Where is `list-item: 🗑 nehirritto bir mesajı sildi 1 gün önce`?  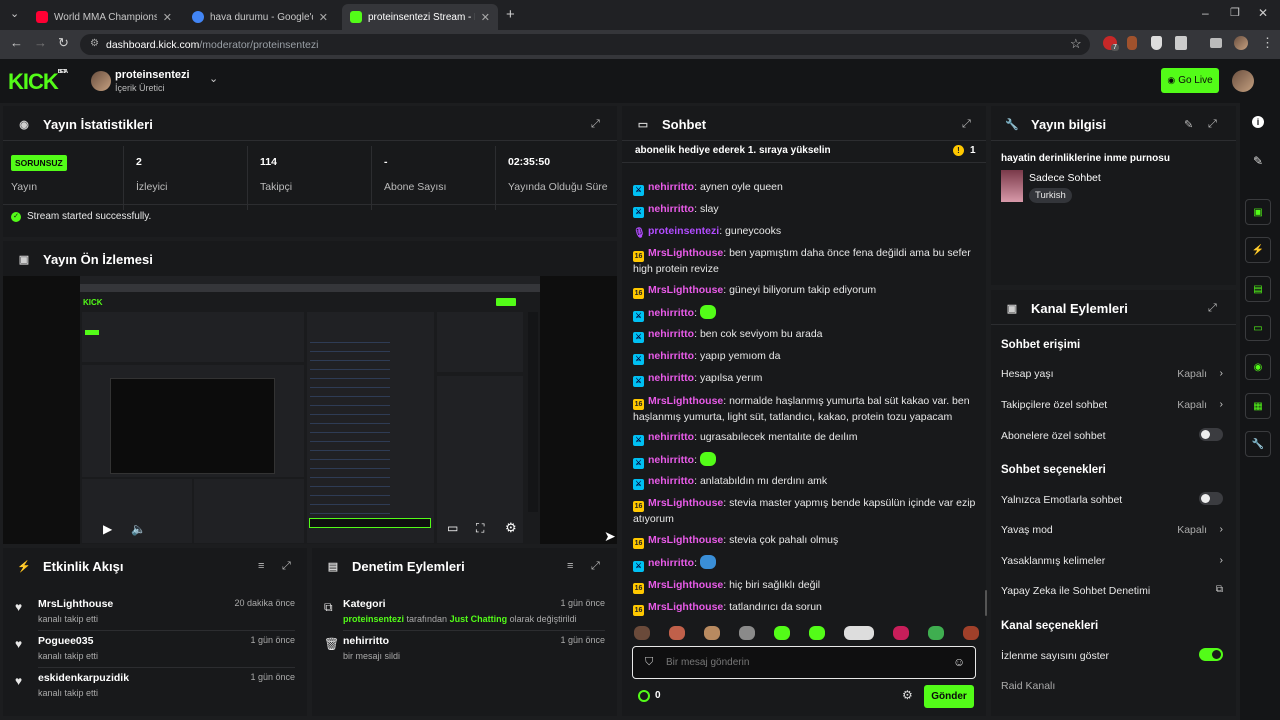 list-item: 🗑 nehirritto bir mesajı sildi 1 gün önce is located at coordinates (464, 649).